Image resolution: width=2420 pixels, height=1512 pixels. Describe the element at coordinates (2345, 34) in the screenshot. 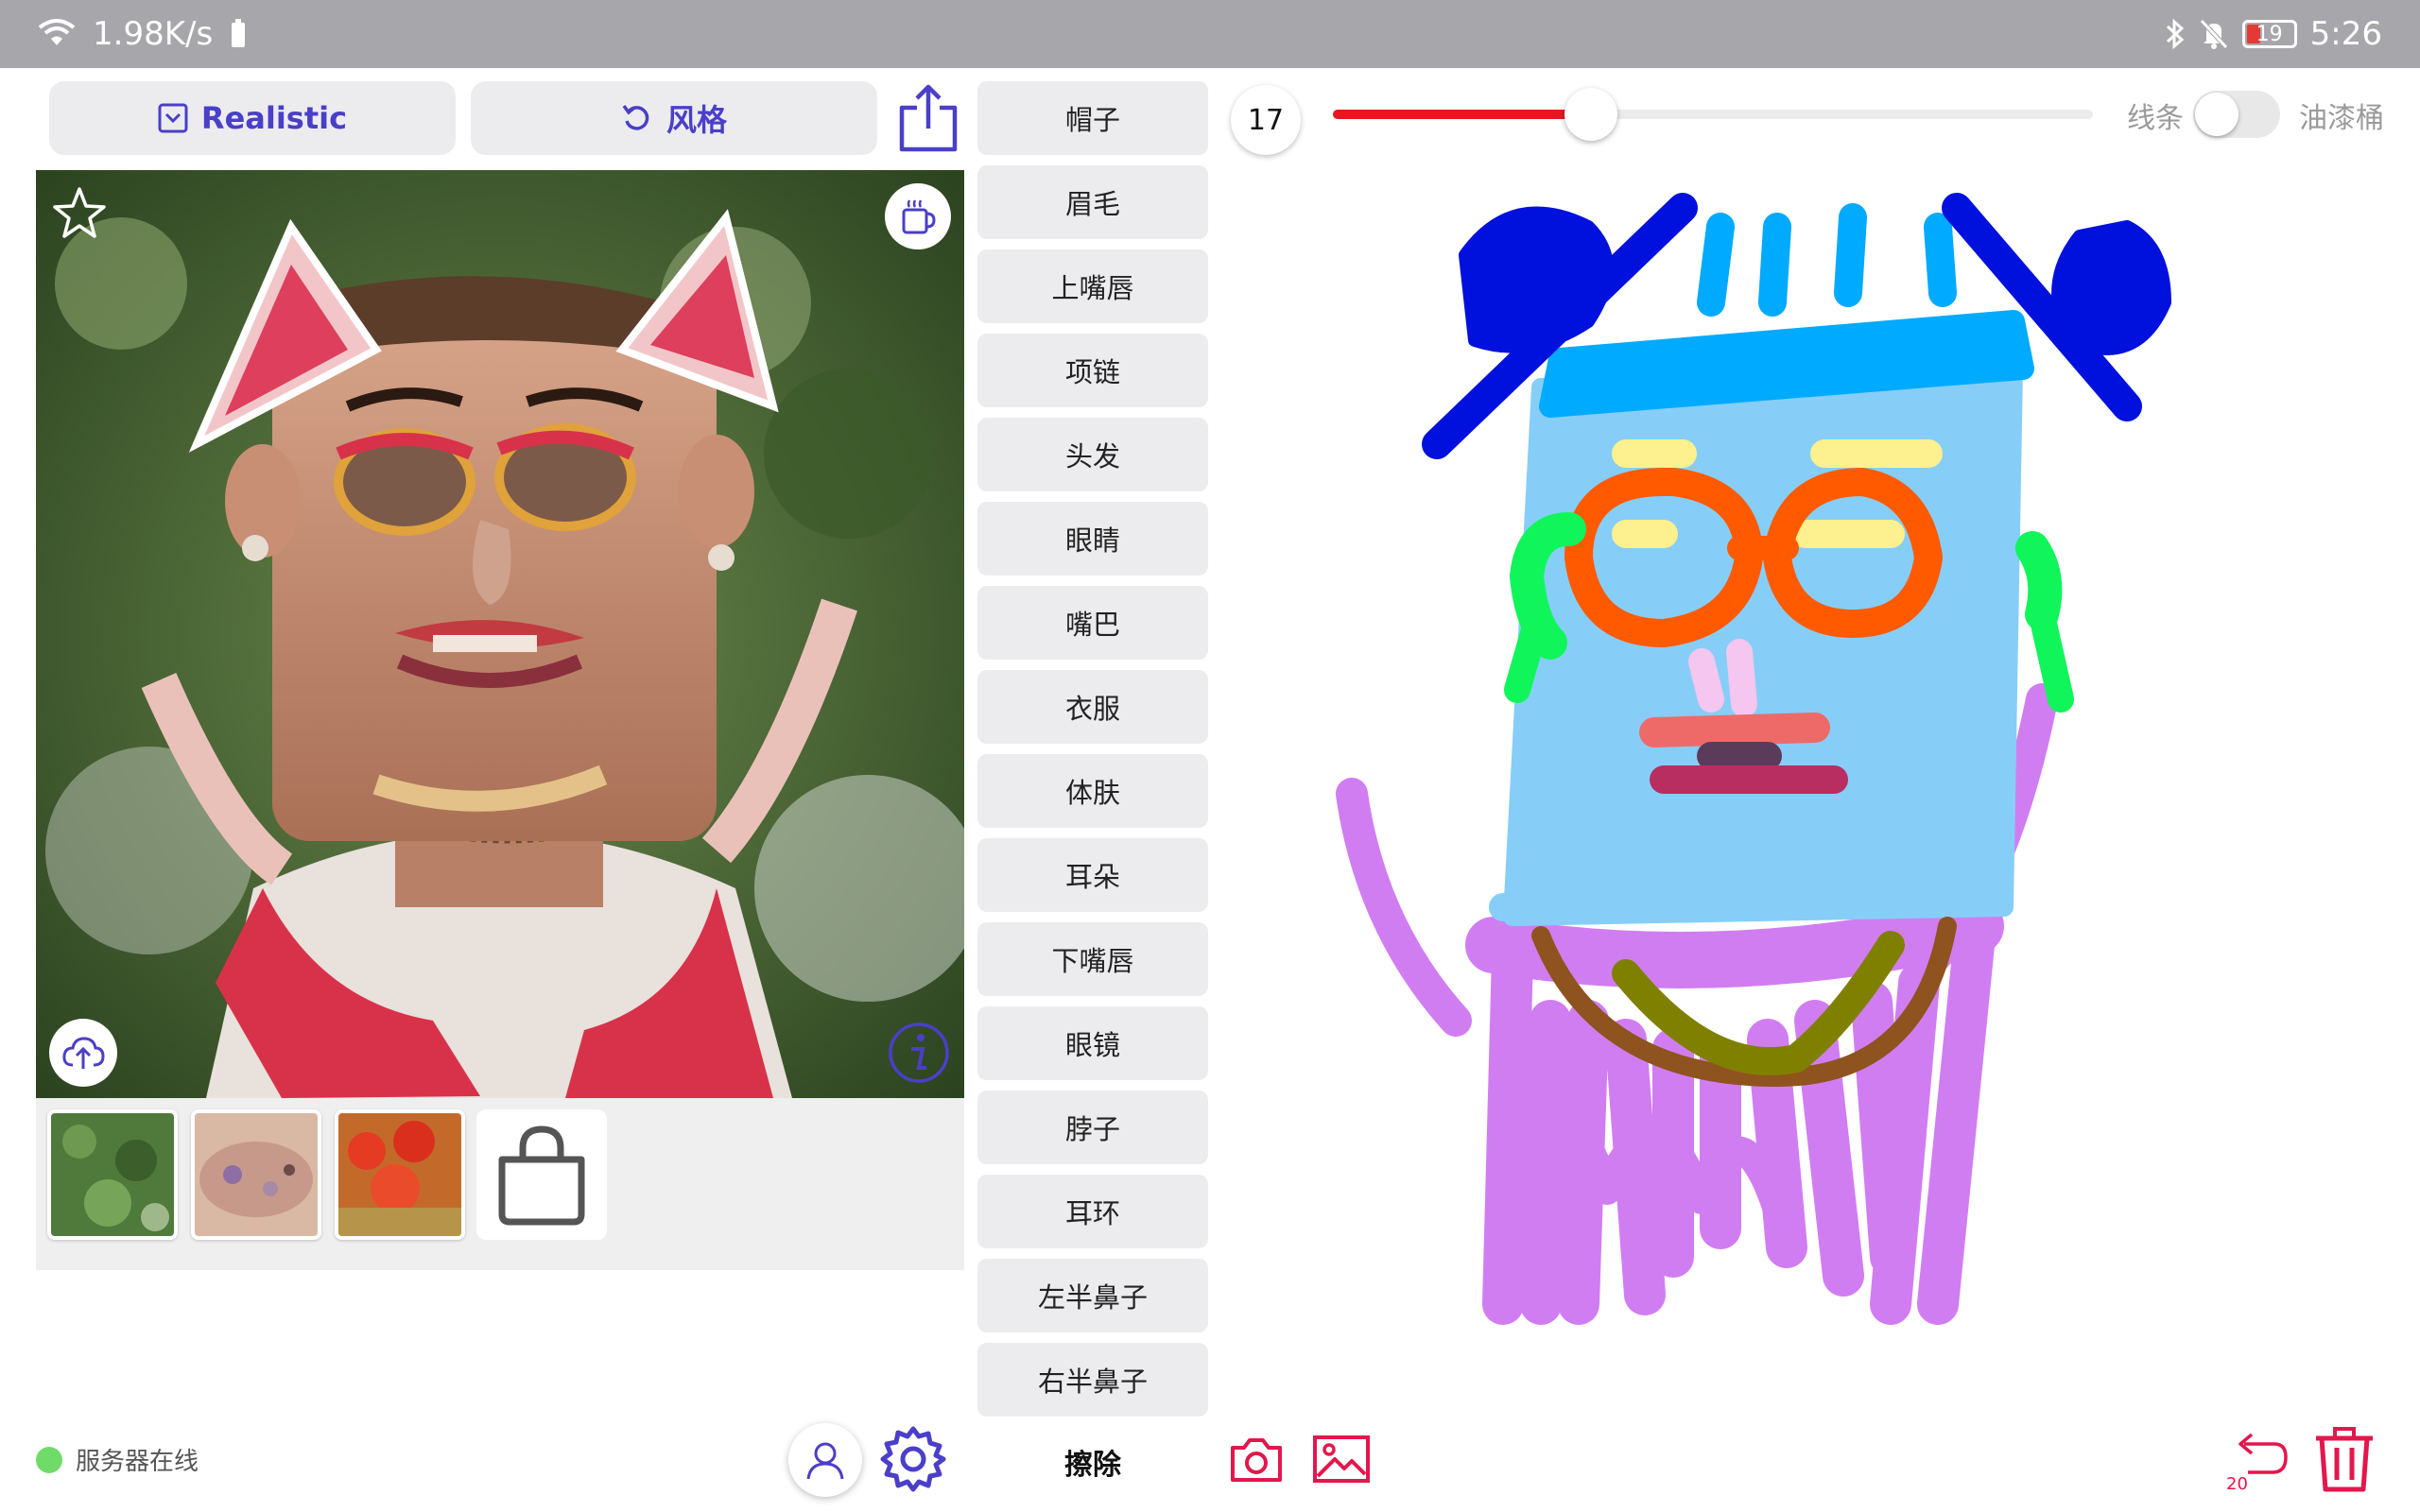

I see `clock: 5:26` at that location.